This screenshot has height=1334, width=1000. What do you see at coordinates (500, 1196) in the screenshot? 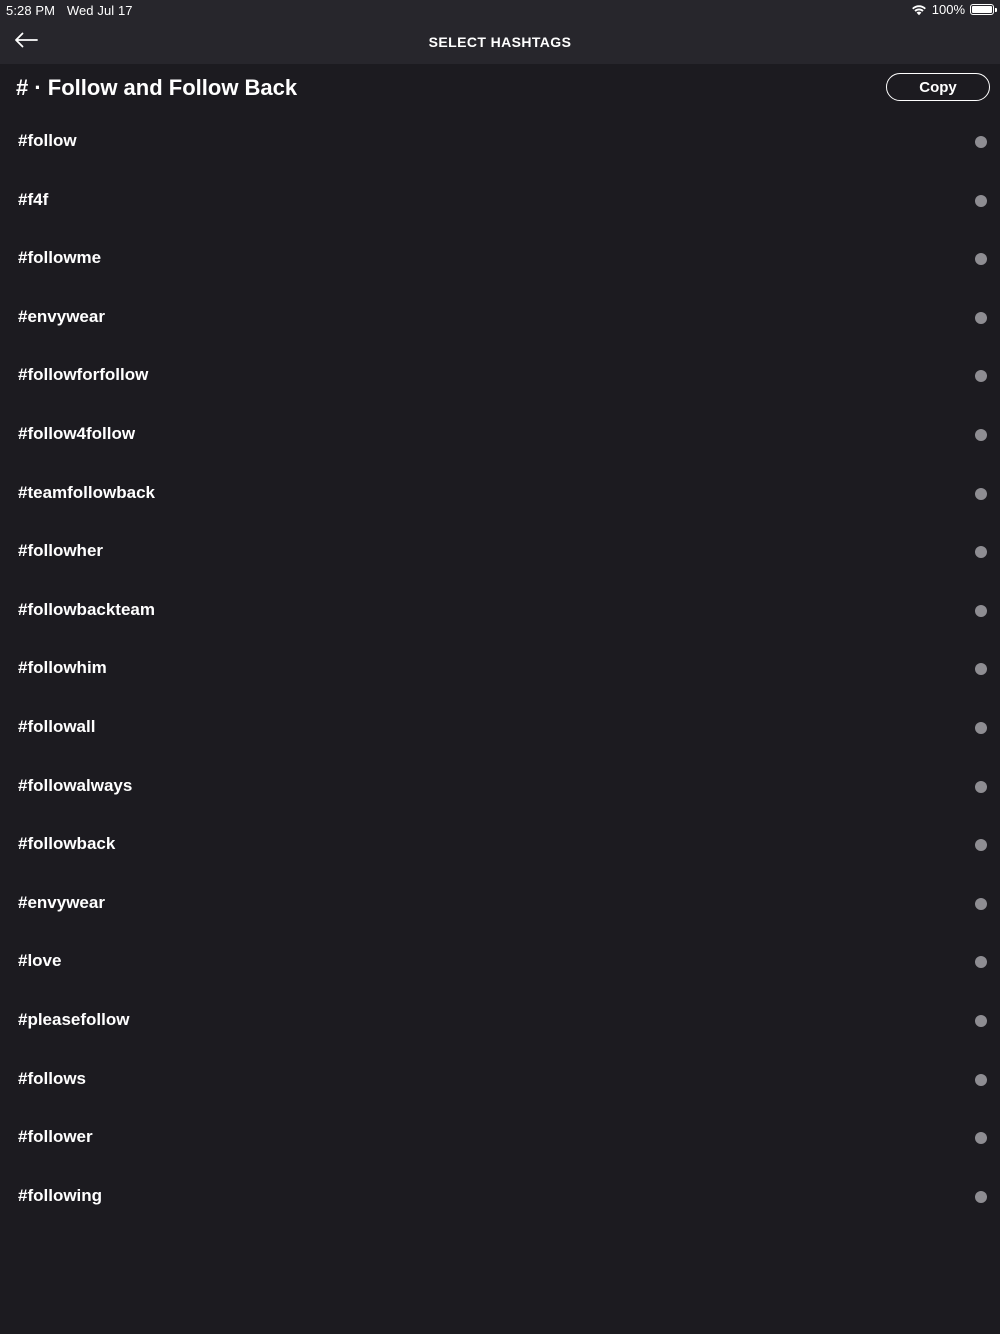
I see `hashtag-row: #following` at bounding box center [500, 1196].